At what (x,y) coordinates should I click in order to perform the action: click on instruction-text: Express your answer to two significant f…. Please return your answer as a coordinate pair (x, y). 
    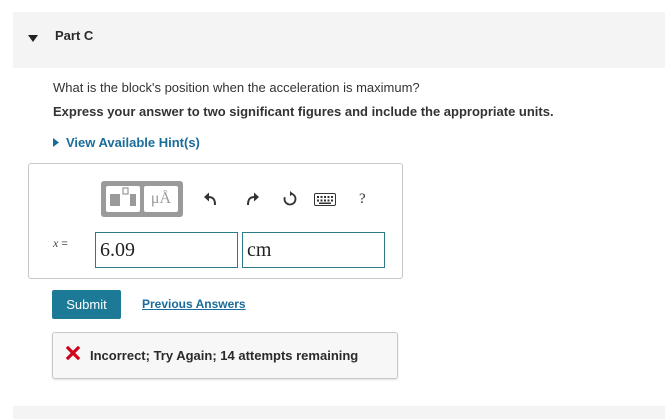
    Looking at the image, I should click on (303, 111).